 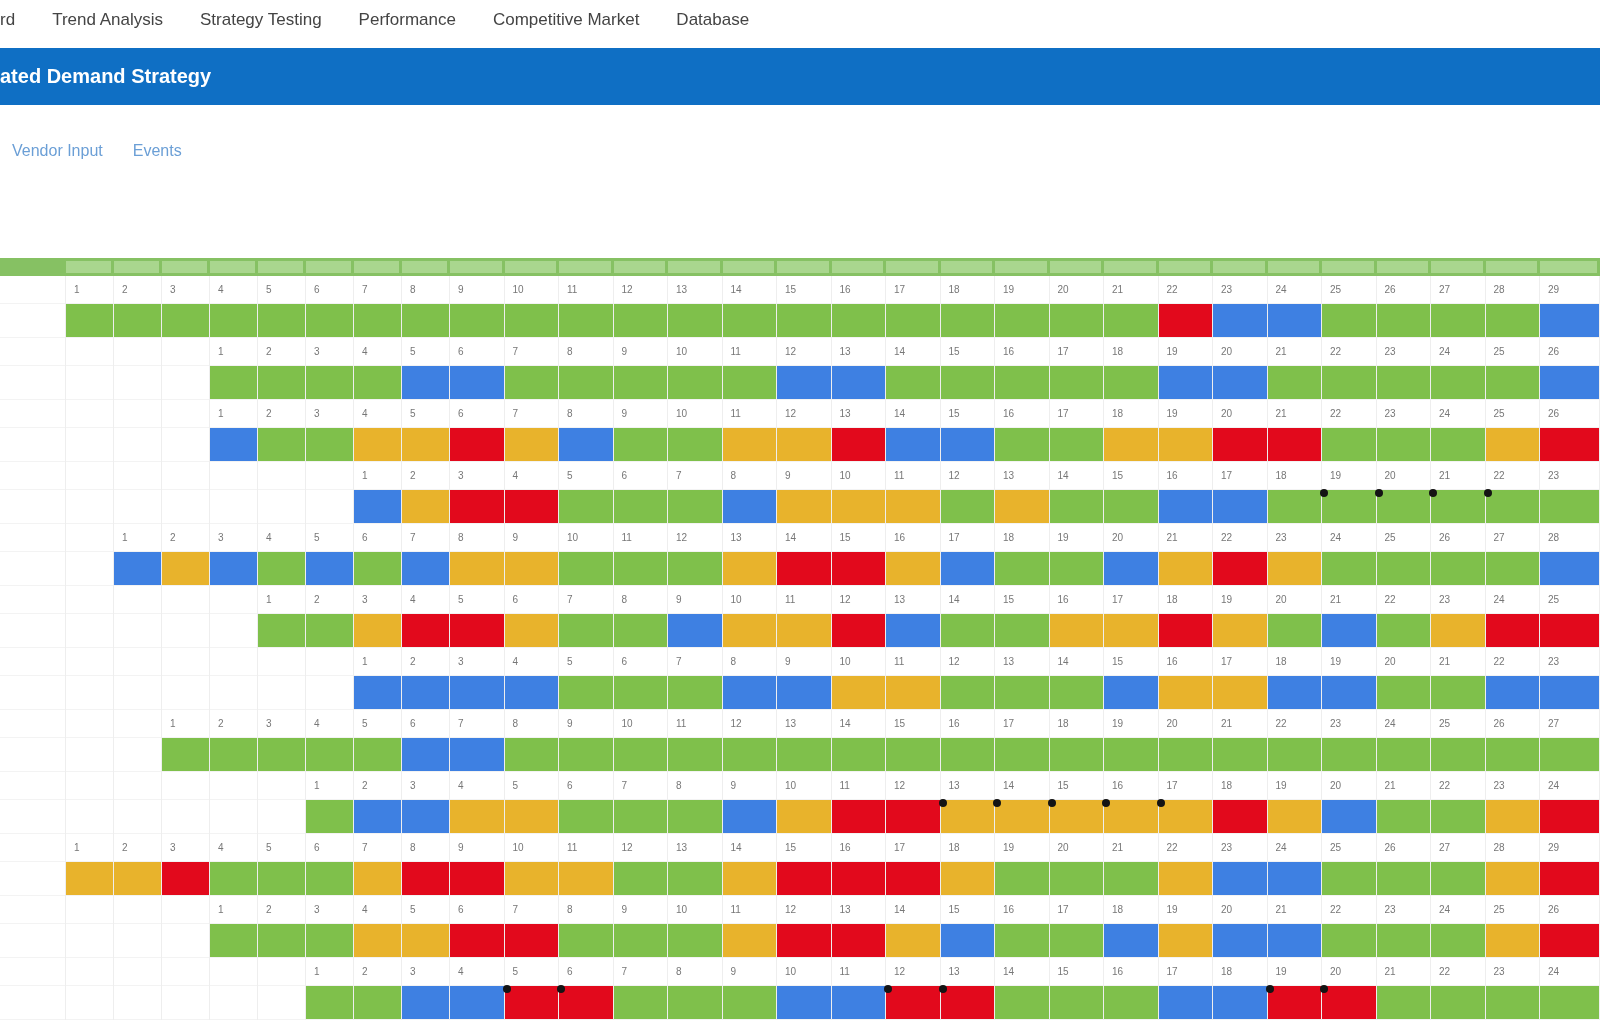 I want to click on nav-link: Performance, so click(x=407, y=20).